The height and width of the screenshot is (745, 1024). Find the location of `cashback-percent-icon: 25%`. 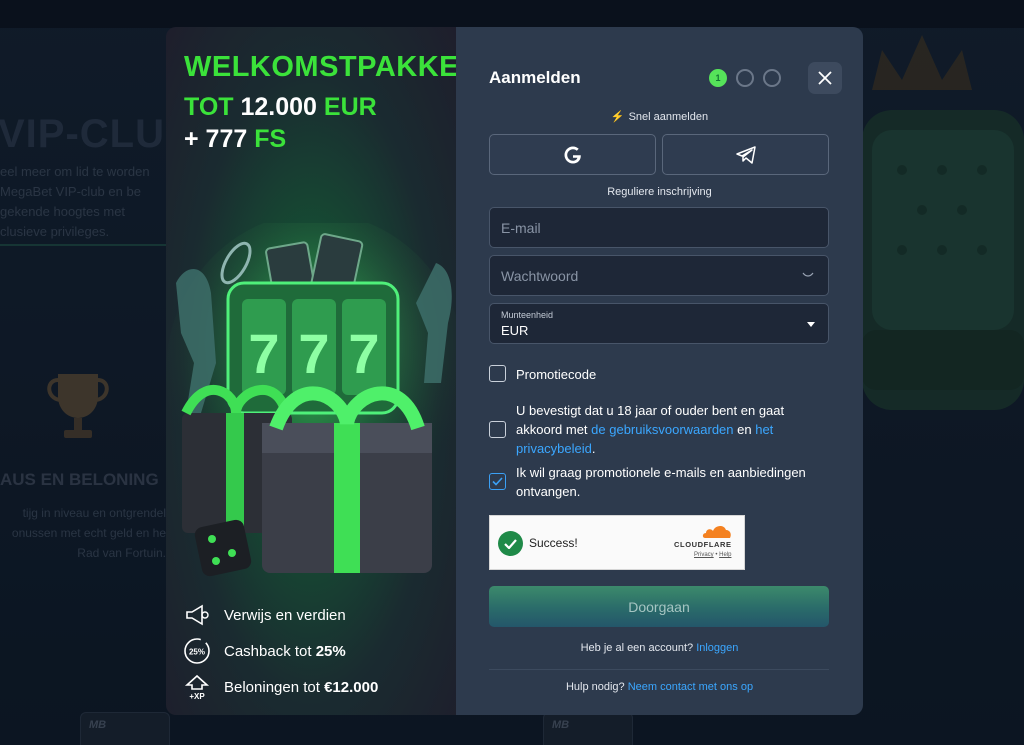

cashback-percent-icon: 25% is located at coordinates (197, 651).